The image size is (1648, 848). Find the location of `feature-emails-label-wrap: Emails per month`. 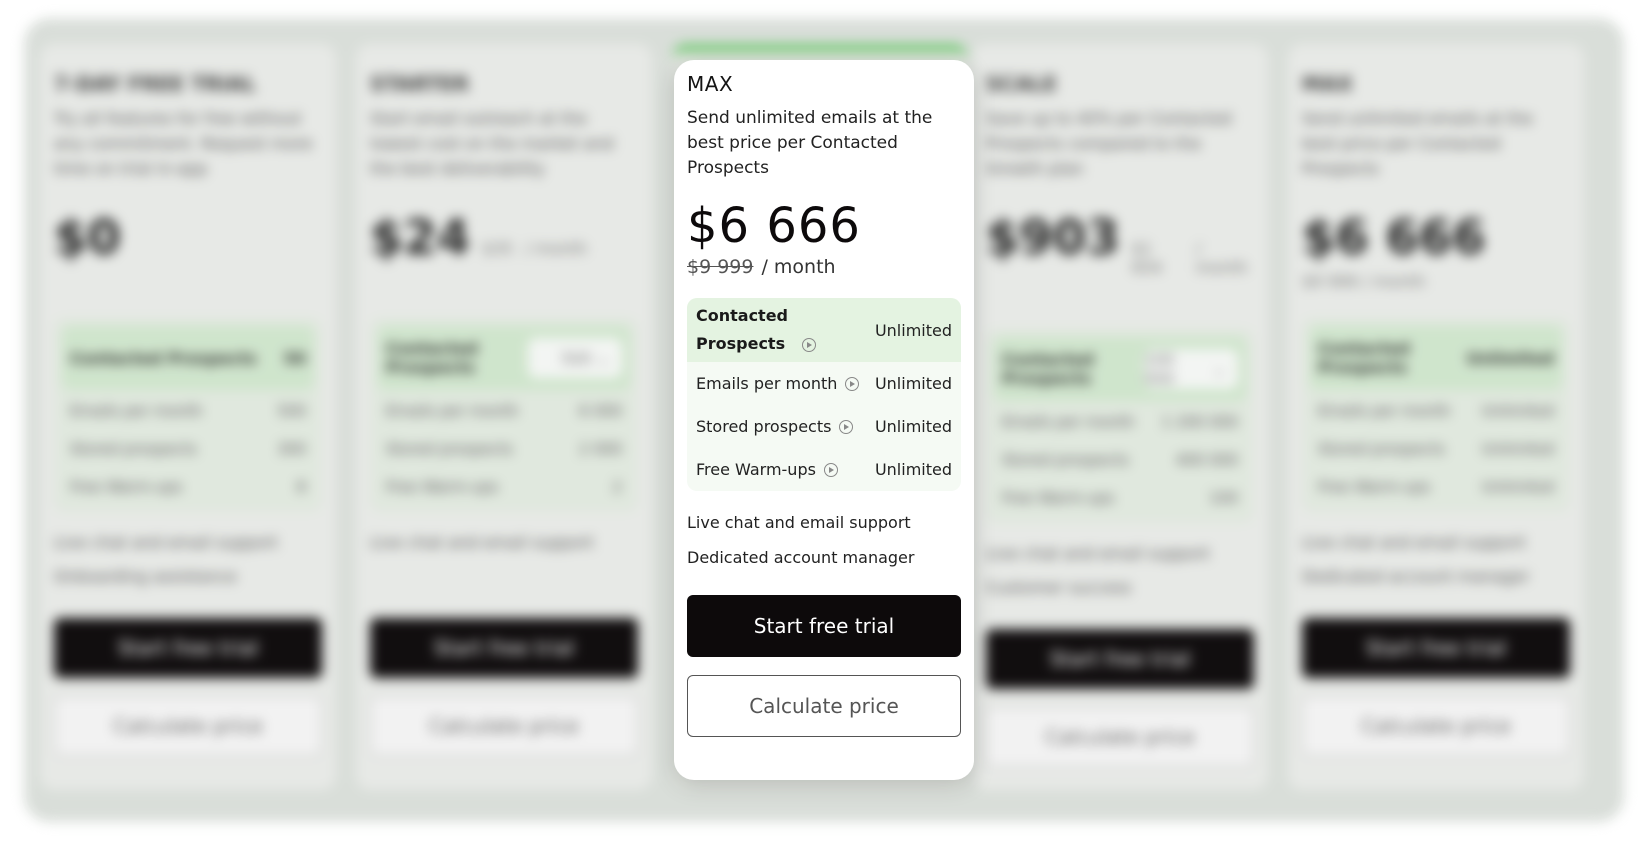

feature-emails-label-wrap: Emails per month is located at coordinates (778, 383).